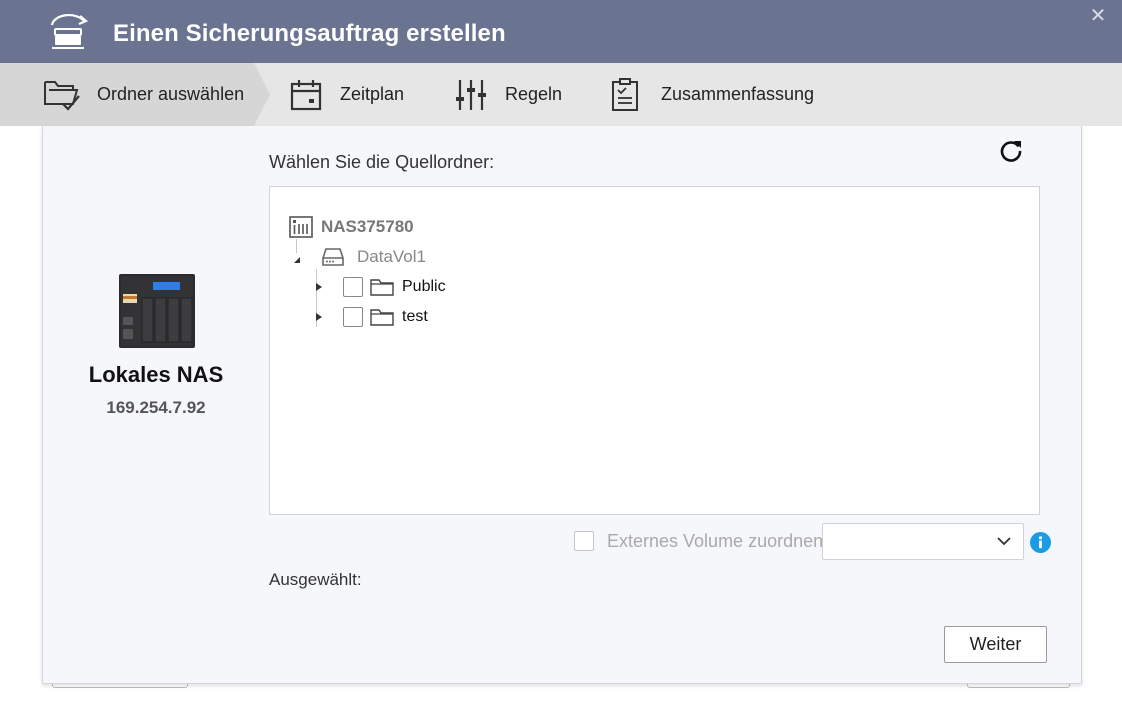 The image size is (1122, 710). I want to click on close-icon: ✕, so click(1098, 16).